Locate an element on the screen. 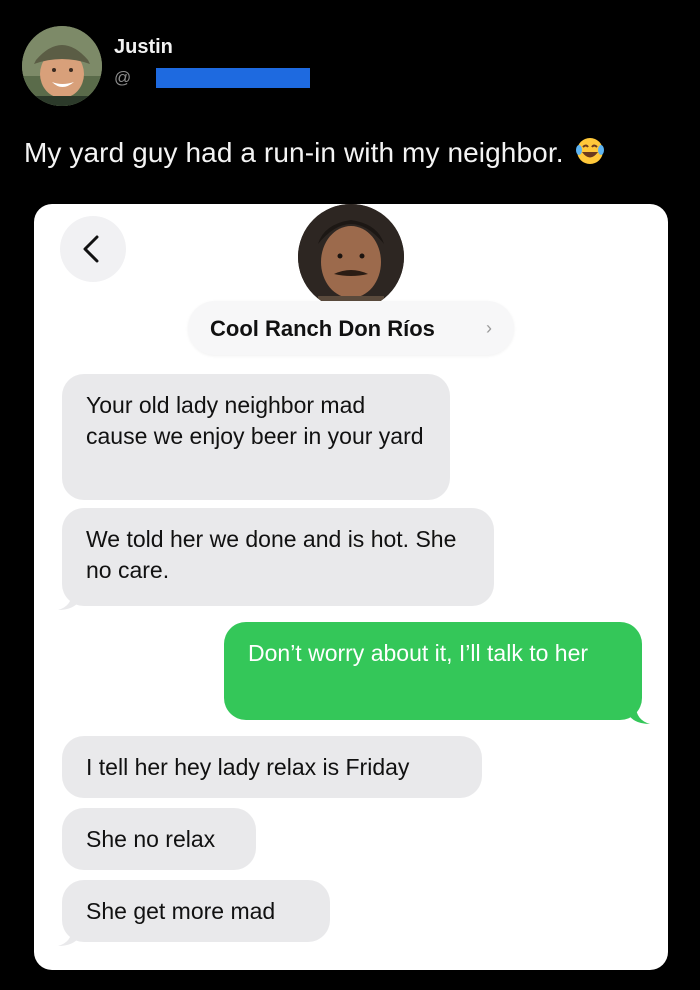  back-button is located at coordinates (93, 249).